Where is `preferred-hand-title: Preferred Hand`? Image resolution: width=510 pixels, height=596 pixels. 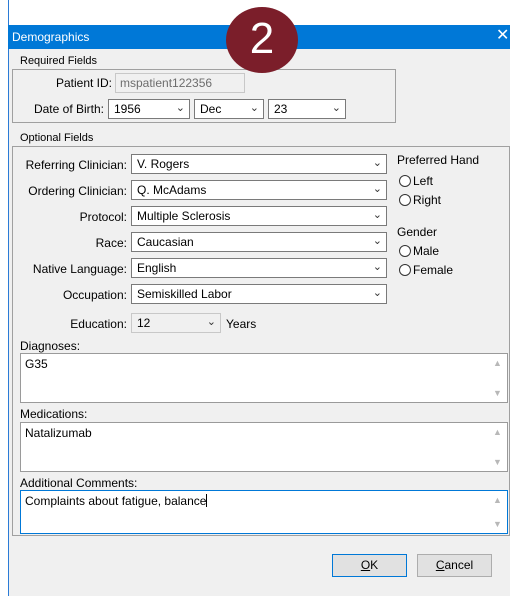 preferred-hand-title: Preferred Hand is located at coordinates (438, 160).